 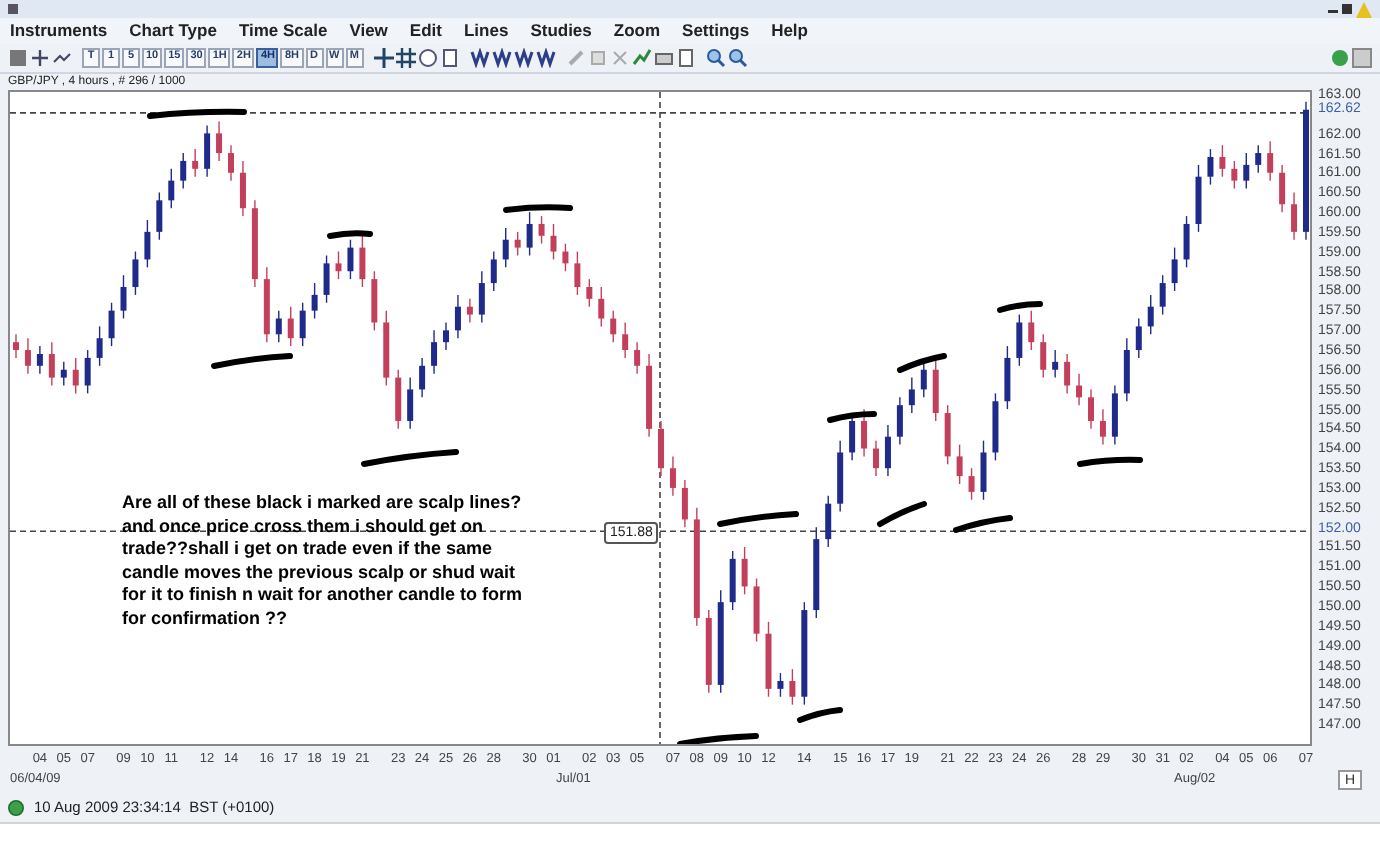 I want to click on line-icon, so click(x=62, y=58).